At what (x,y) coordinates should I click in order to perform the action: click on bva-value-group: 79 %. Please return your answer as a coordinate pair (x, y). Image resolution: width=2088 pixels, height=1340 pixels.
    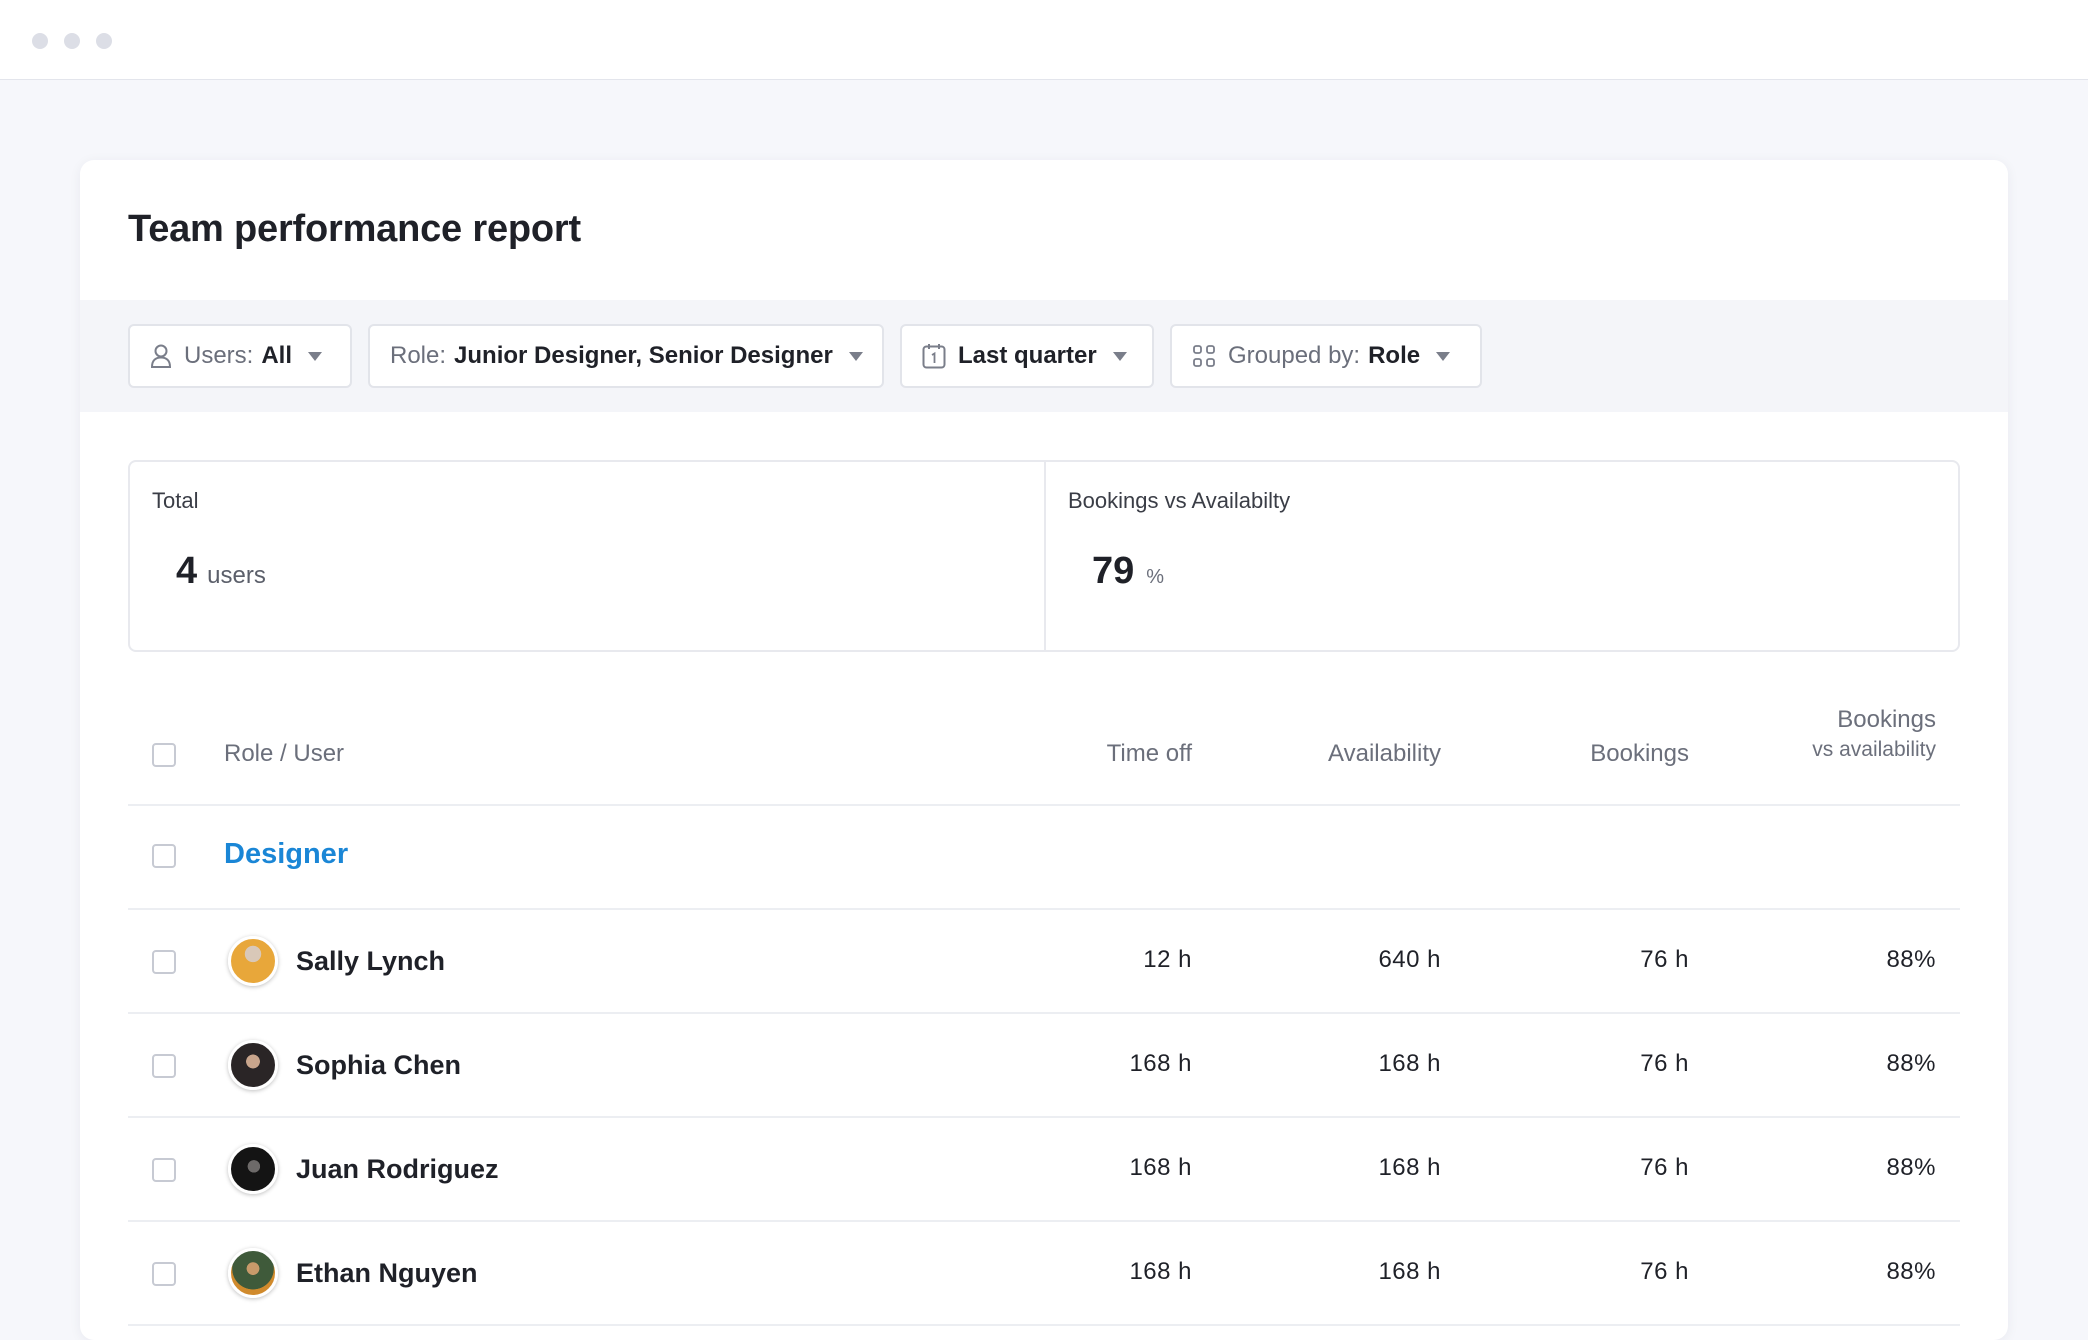
    Looking at the image, I should click on (1128, 571).